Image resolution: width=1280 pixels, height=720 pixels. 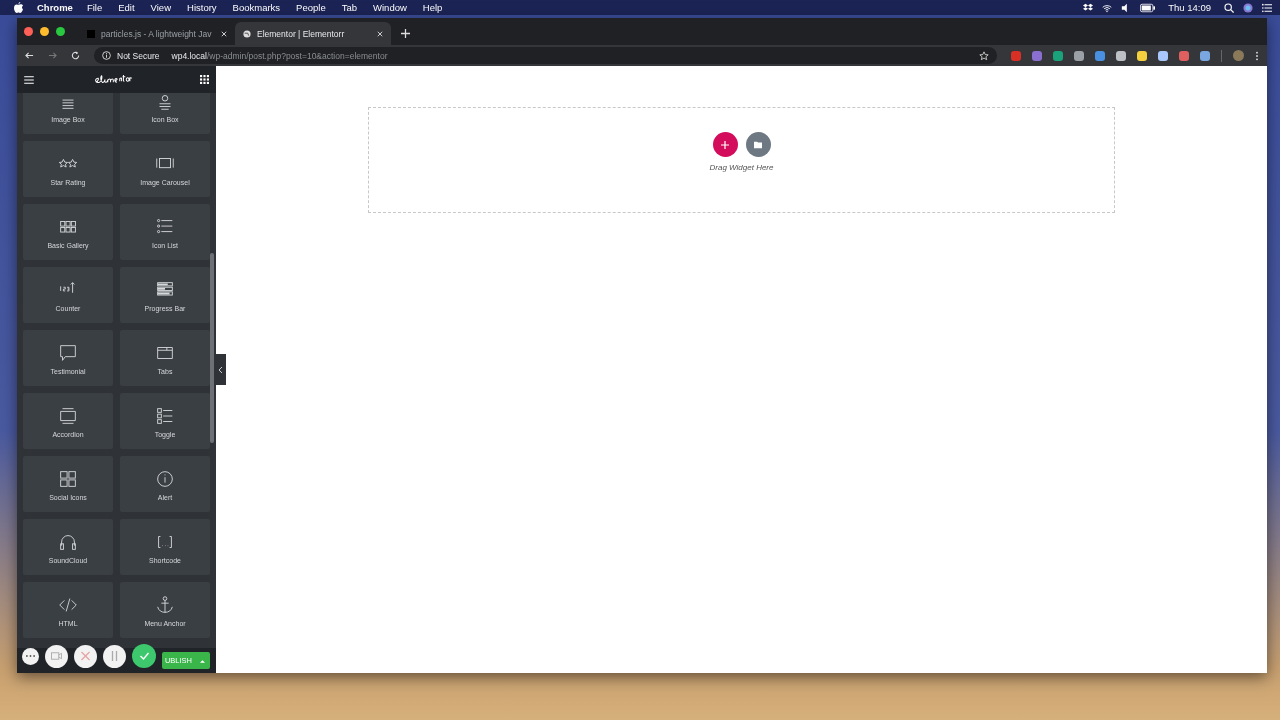 I want to click on menu-item: Help, so click(x=432, y=7).